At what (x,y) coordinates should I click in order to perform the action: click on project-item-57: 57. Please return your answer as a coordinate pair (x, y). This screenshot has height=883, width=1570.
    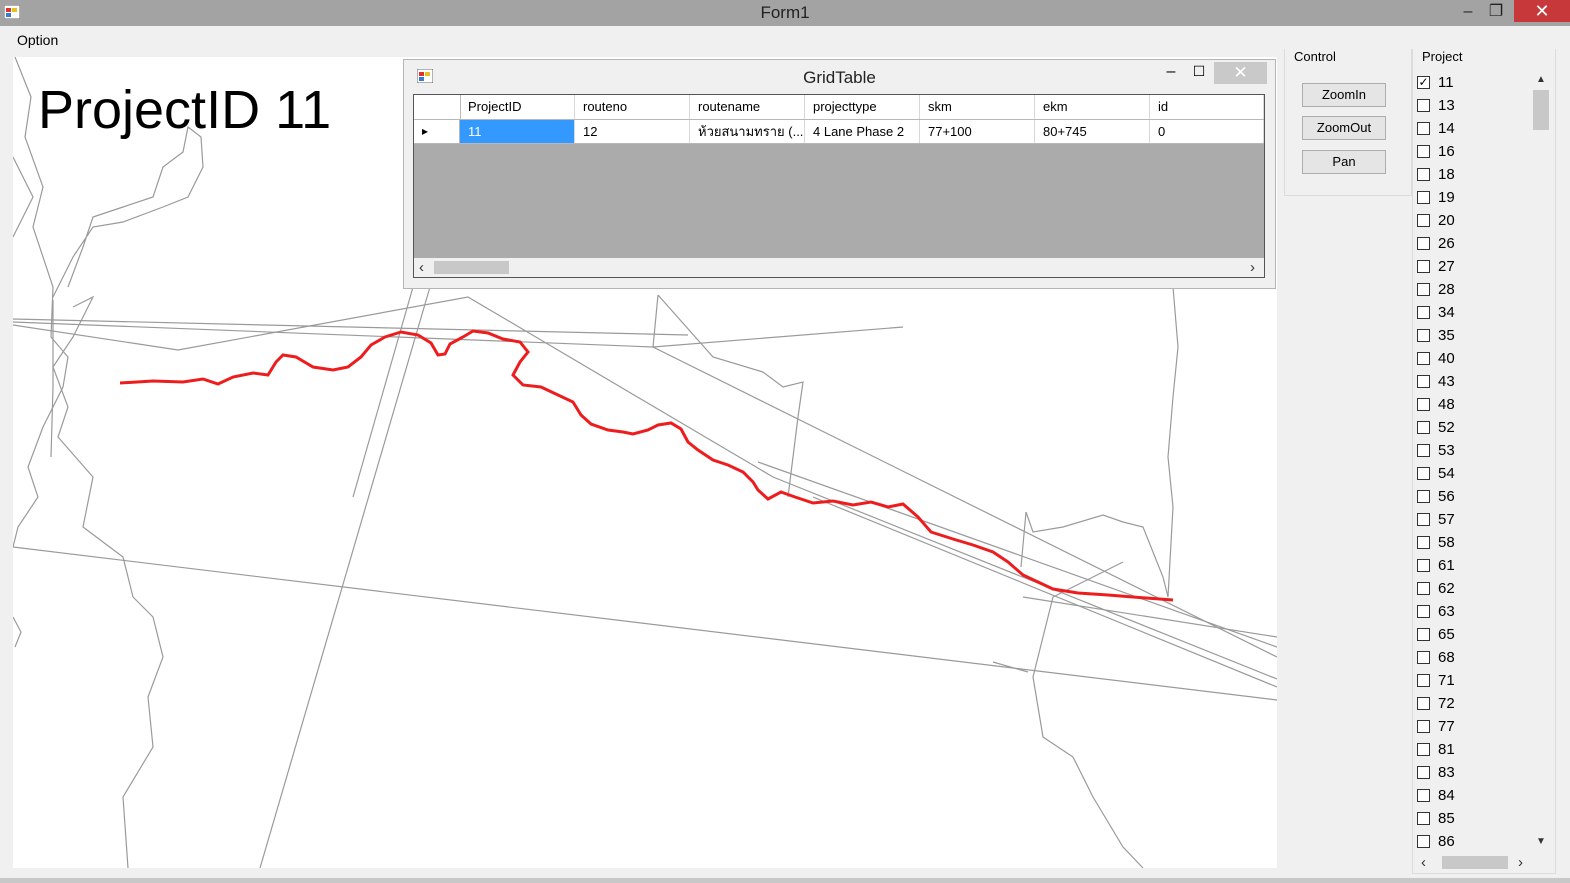
    Looking at the image, I should click on (1471, 520).